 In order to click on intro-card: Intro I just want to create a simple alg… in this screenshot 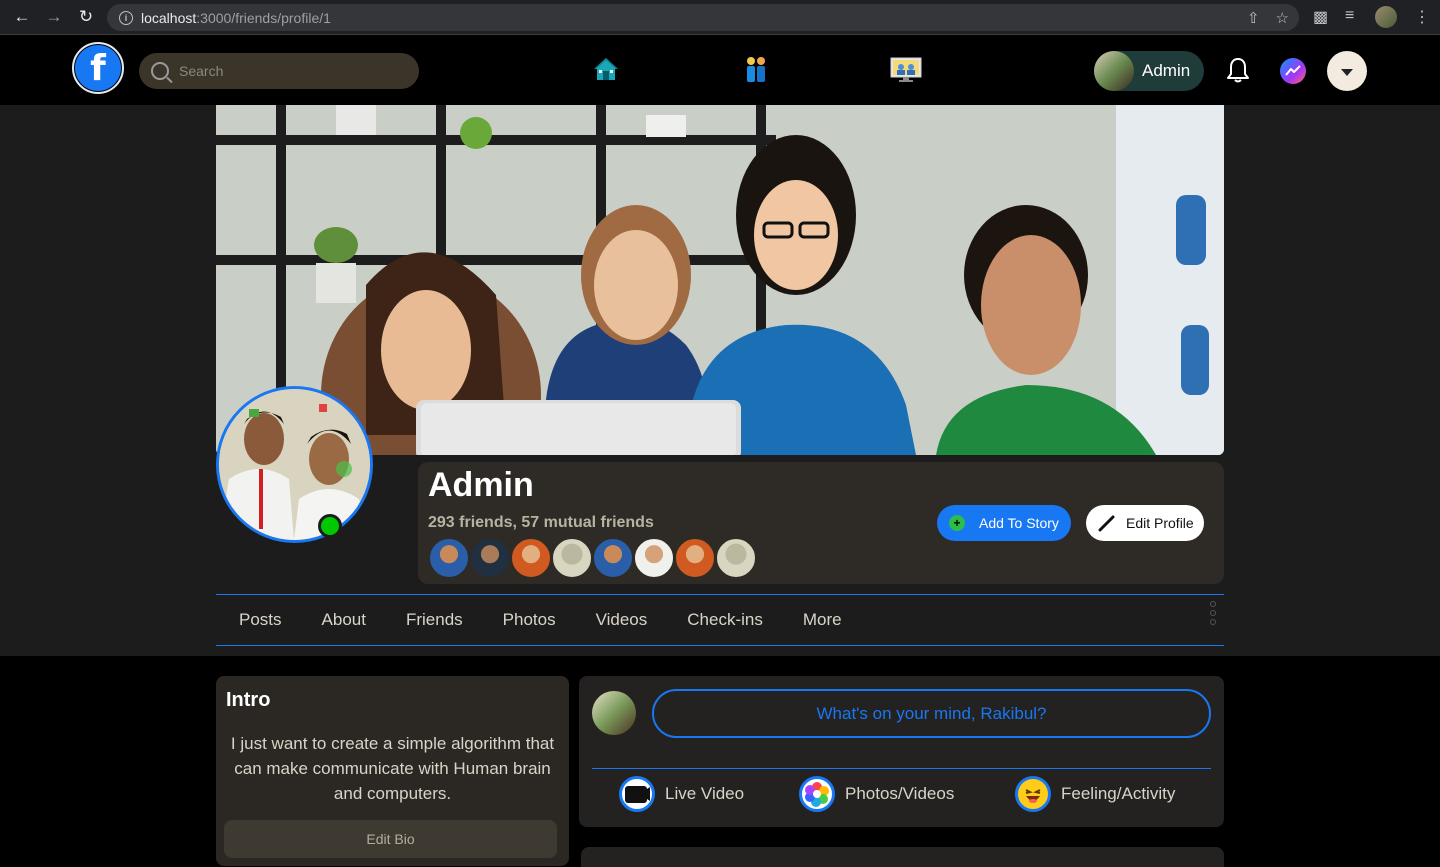, I will do `click(392, 771)`.